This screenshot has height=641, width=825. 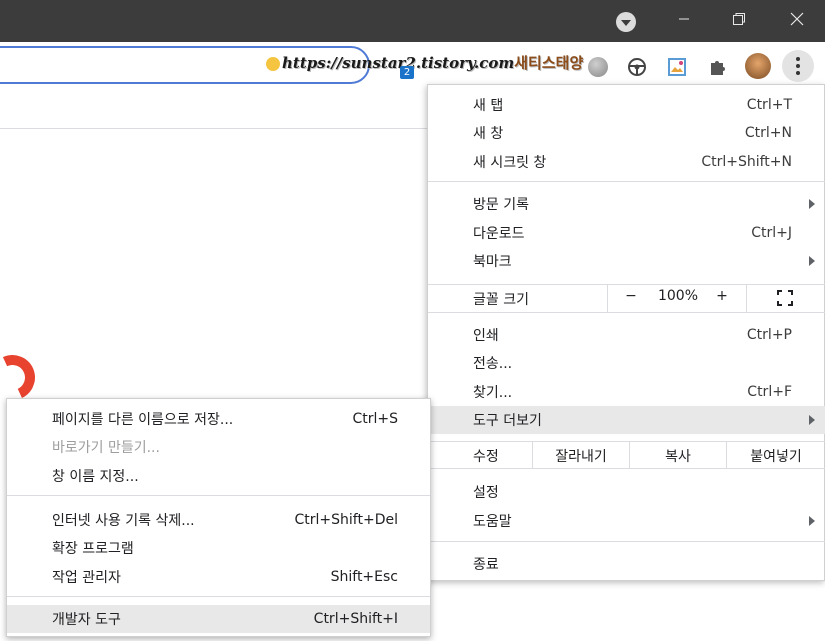 What do you see at coordinates (626, 392) in the screenshot?
I see `menu-item-find: 찾기... Ctrl+F` at bounding box center [626, 392].